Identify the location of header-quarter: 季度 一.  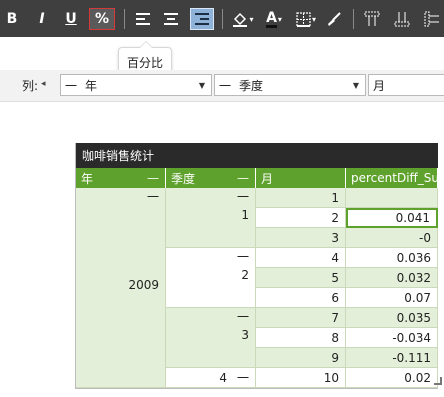
(211, 178).